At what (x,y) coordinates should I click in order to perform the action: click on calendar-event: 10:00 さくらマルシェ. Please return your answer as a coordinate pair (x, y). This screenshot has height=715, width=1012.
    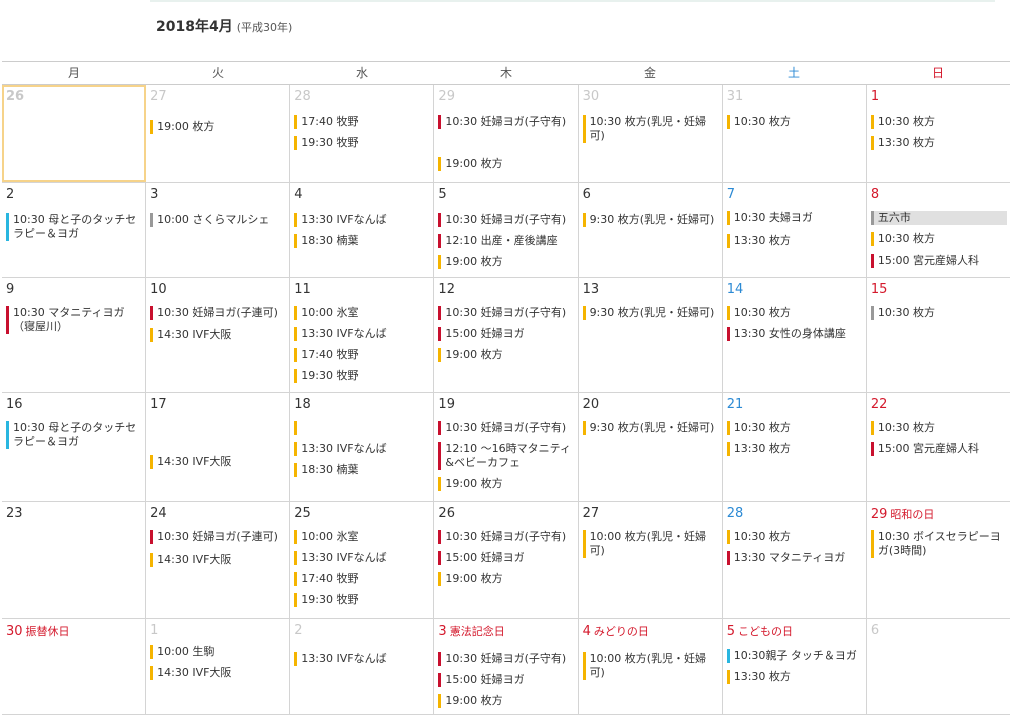
    Looking at the image, I should click on (218, 220).